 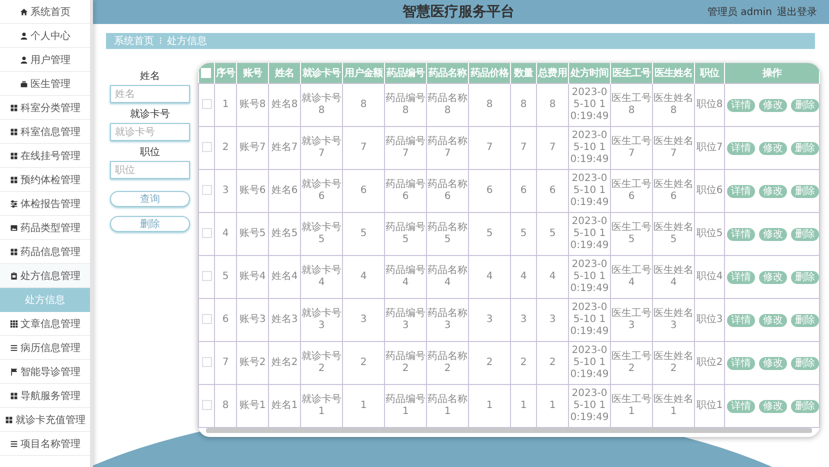 What do you see at coordinates (447, 234) in the screenshot?
I see `table-cell: 药品名称5` at bounding box center [447, 234].